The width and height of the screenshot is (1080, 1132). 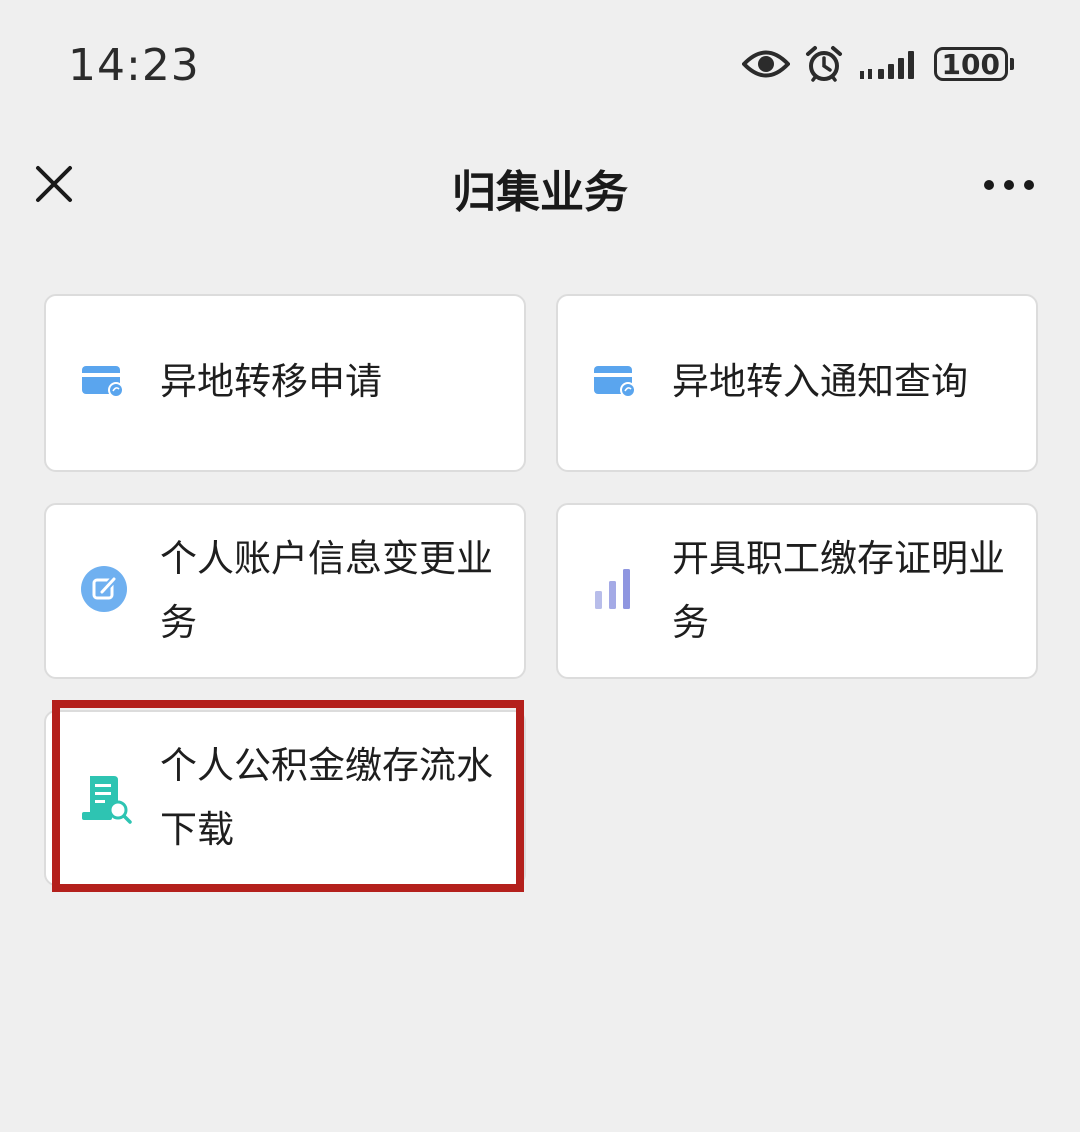 I want to click on service-card-transfer-query: 异地转入通知查询, so click(x=797, y=383).